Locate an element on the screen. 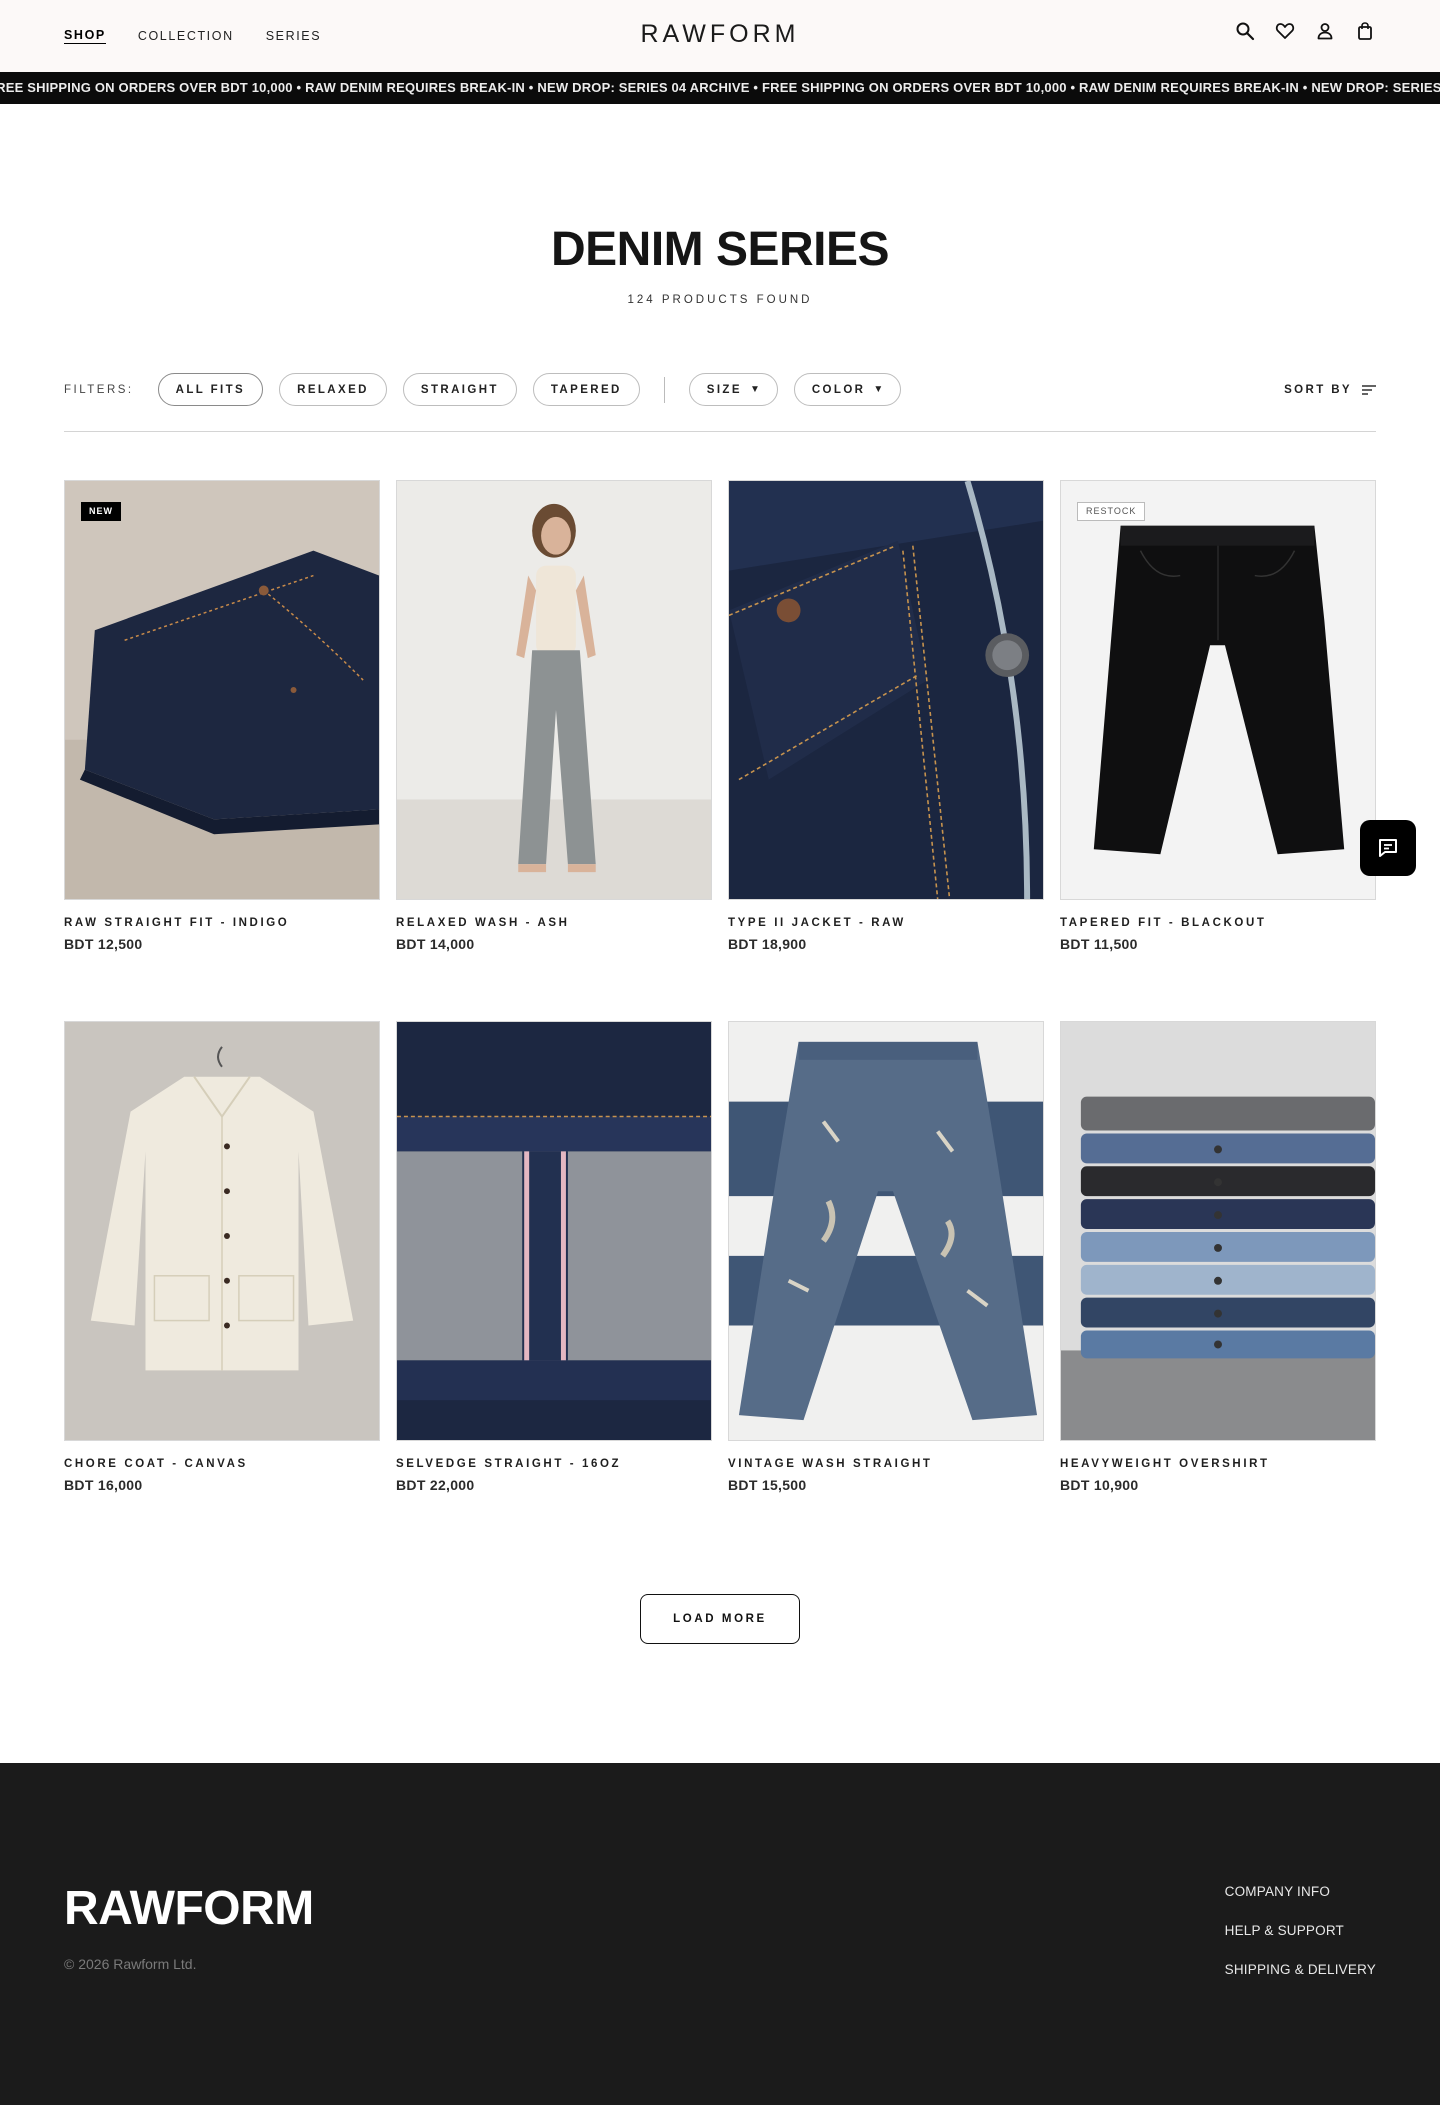 This screenshot has height=2105, width=1440. sort-label: SORT BY is located at coordinates (1318, 389).